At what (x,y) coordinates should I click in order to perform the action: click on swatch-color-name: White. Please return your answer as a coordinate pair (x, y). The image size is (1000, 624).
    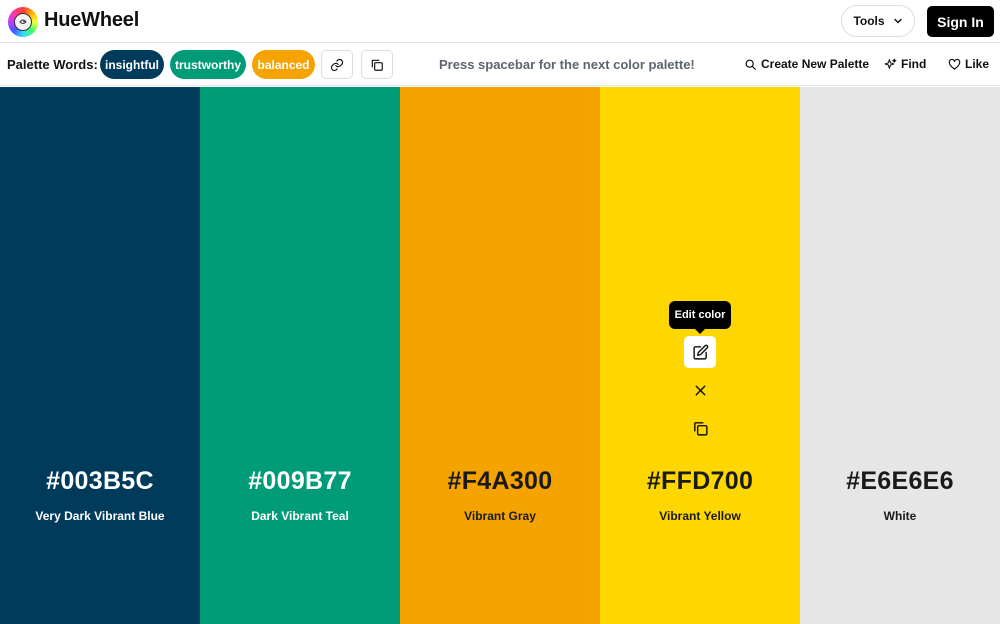
    Looking at the image, I should click on (900, 516).